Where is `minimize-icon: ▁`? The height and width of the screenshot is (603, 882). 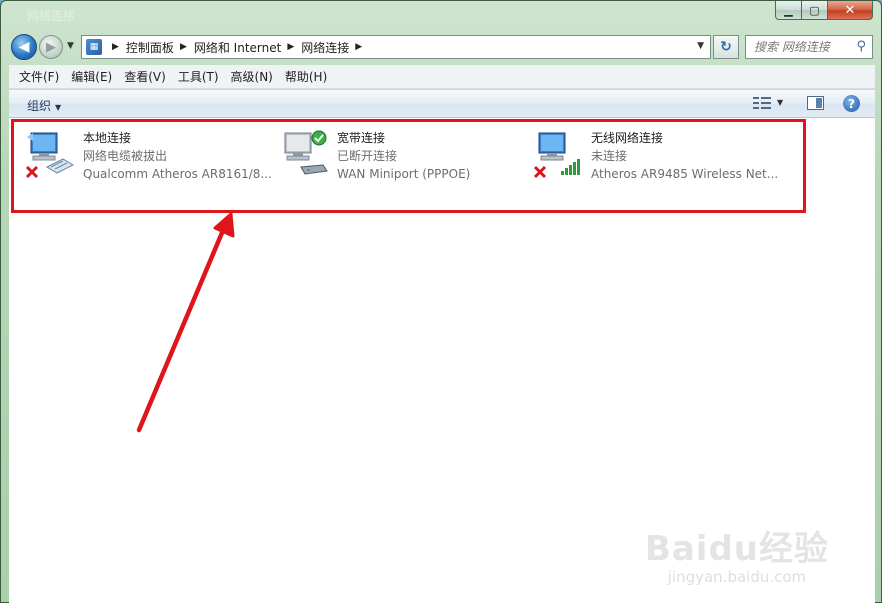
minimize-icon: ▁ is located at coordinates (788, 10).